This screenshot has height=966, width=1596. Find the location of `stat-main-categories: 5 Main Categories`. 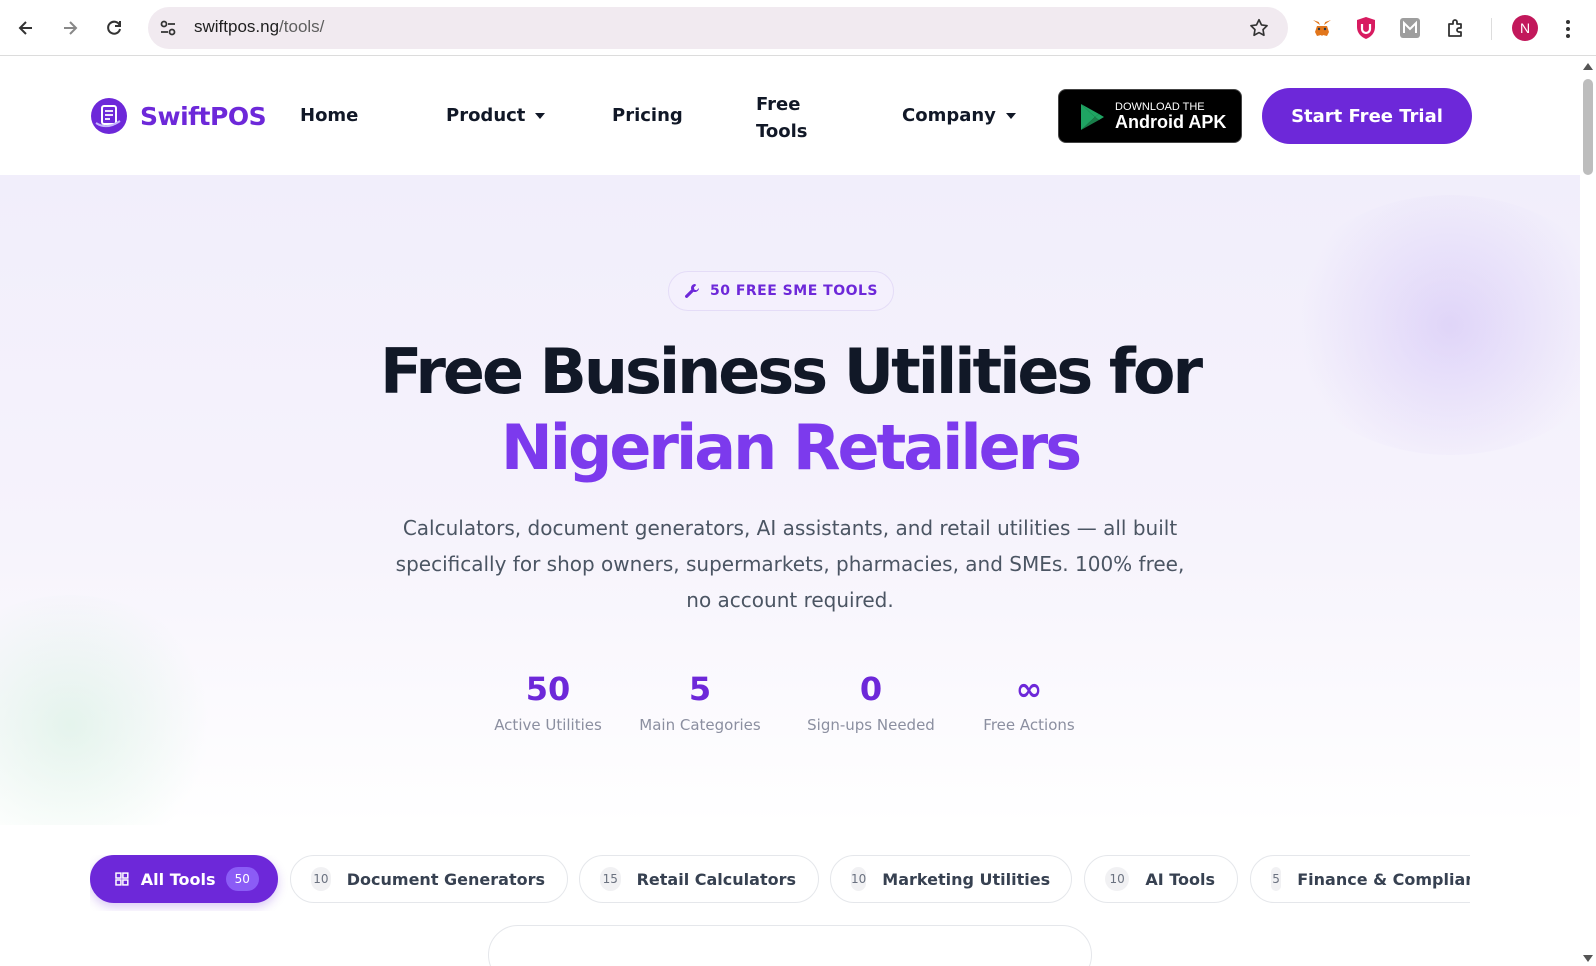

stat-main-categories: 5 Main Categories is located at coordinates (700, 702).